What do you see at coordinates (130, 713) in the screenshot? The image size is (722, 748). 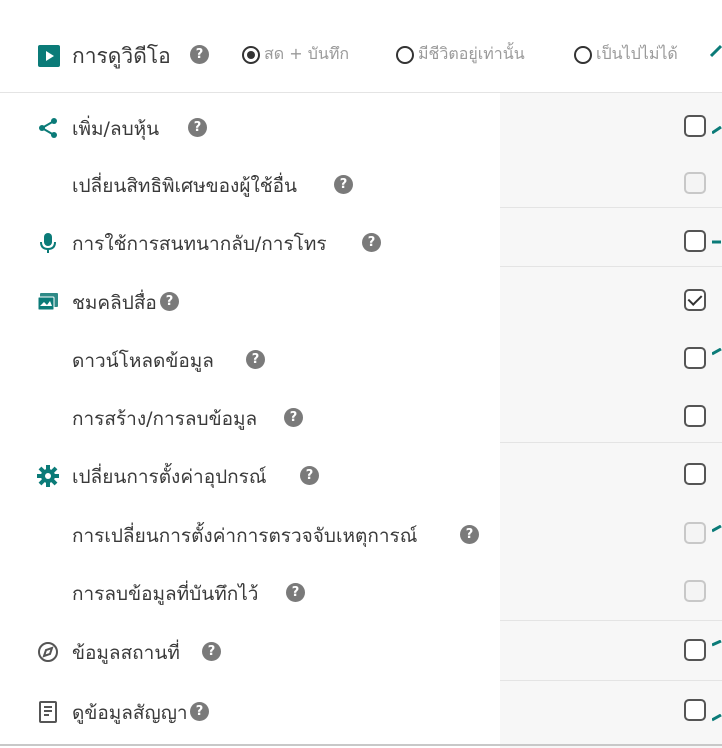 I see `permission-label: ดูข้อมูลสัญญา` at bounding box center [130, 713].